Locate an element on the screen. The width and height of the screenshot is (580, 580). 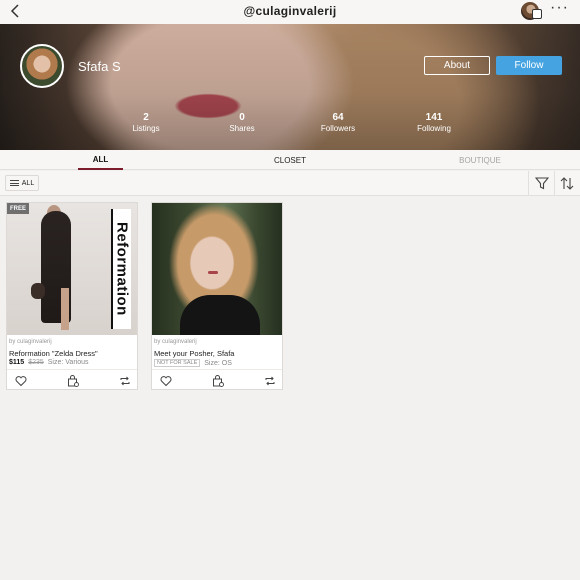
stat-listings: 2 Listings is located at coordinates (146, 122).